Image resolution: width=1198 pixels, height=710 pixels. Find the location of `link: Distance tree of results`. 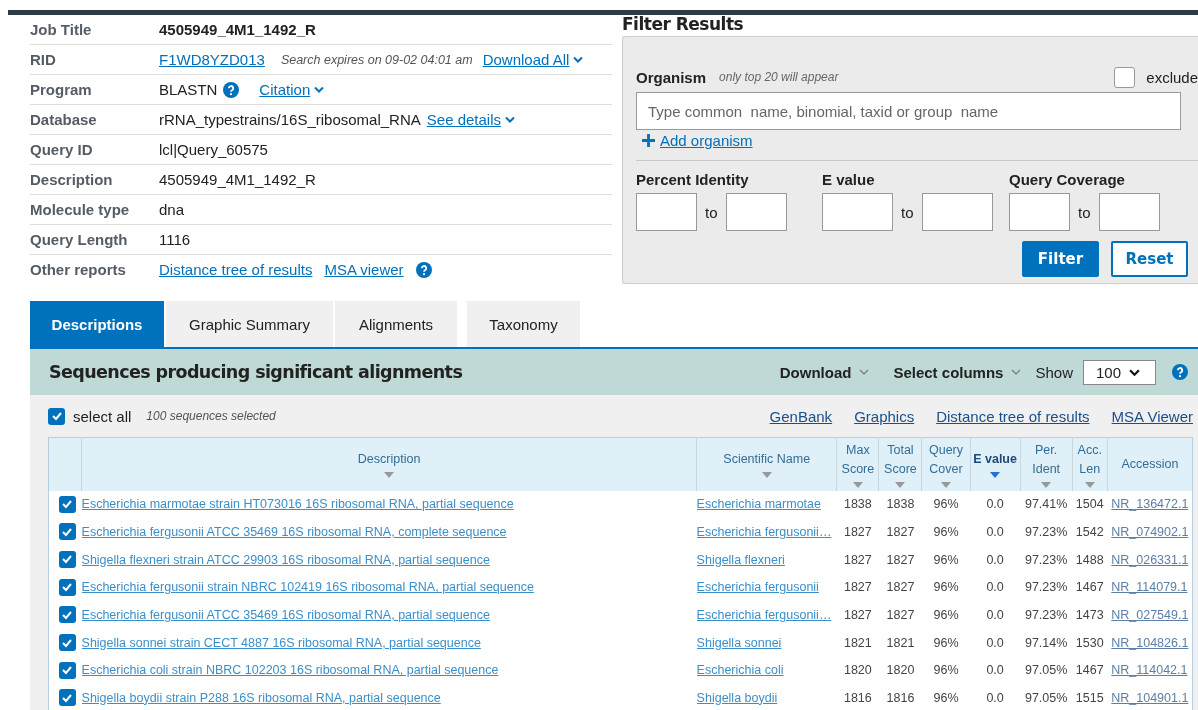

link: Distance tree of results is located at coordinates (236, 269).